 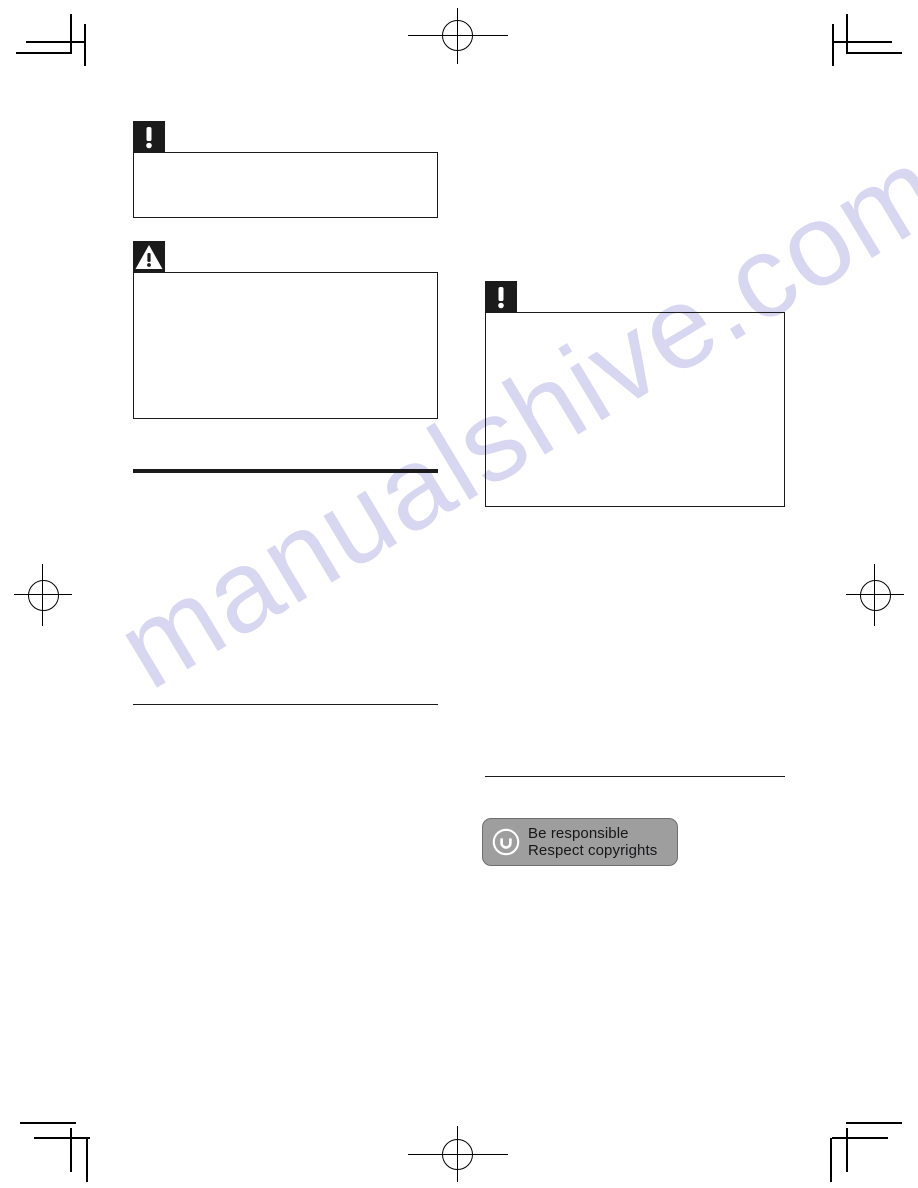 I want to click on left-heading-rule, so click(x=285, y=471).